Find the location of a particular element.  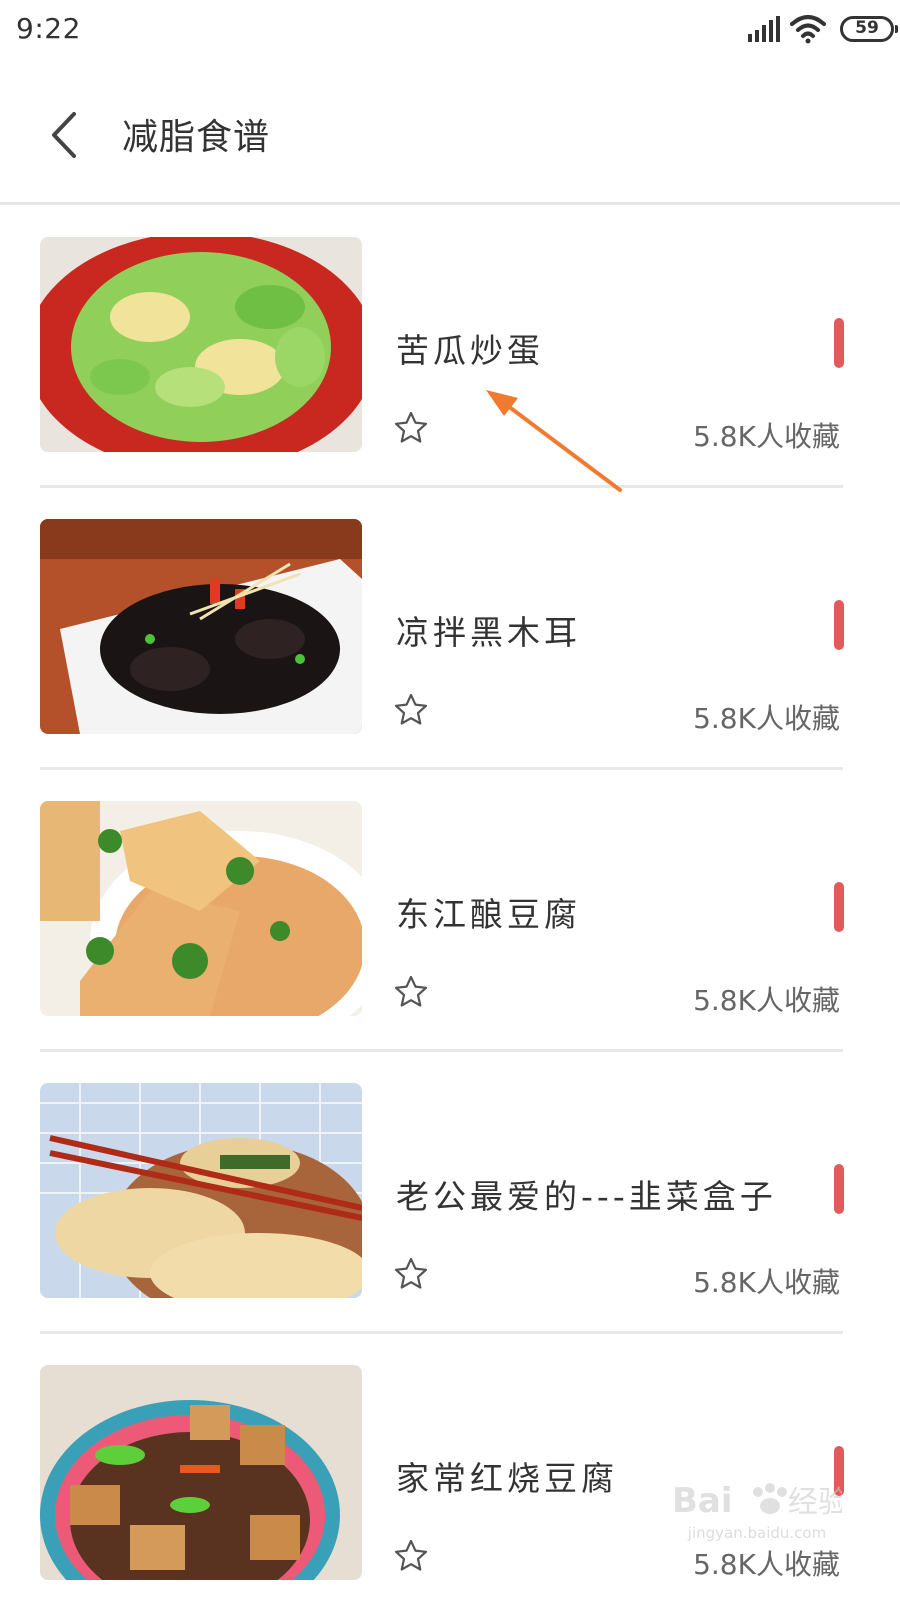

recipe-title: 苦瓜炒蛋 is located at coordinates (470, 350).